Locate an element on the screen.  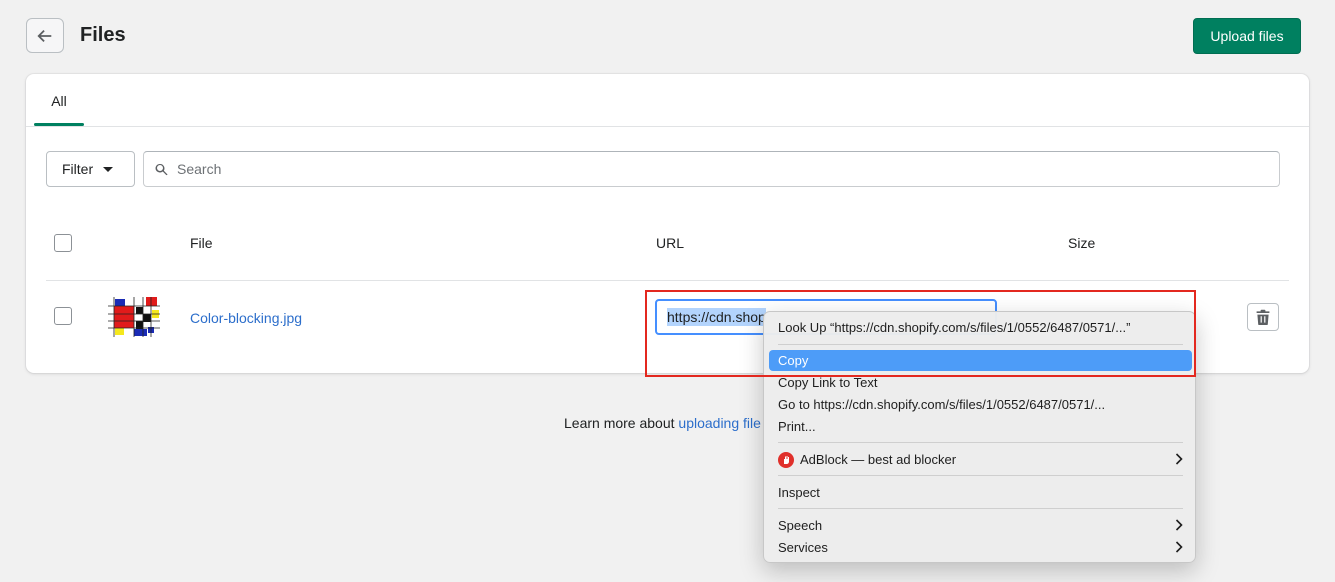
column-header-size: Size is located at coordinates (1082, 243).